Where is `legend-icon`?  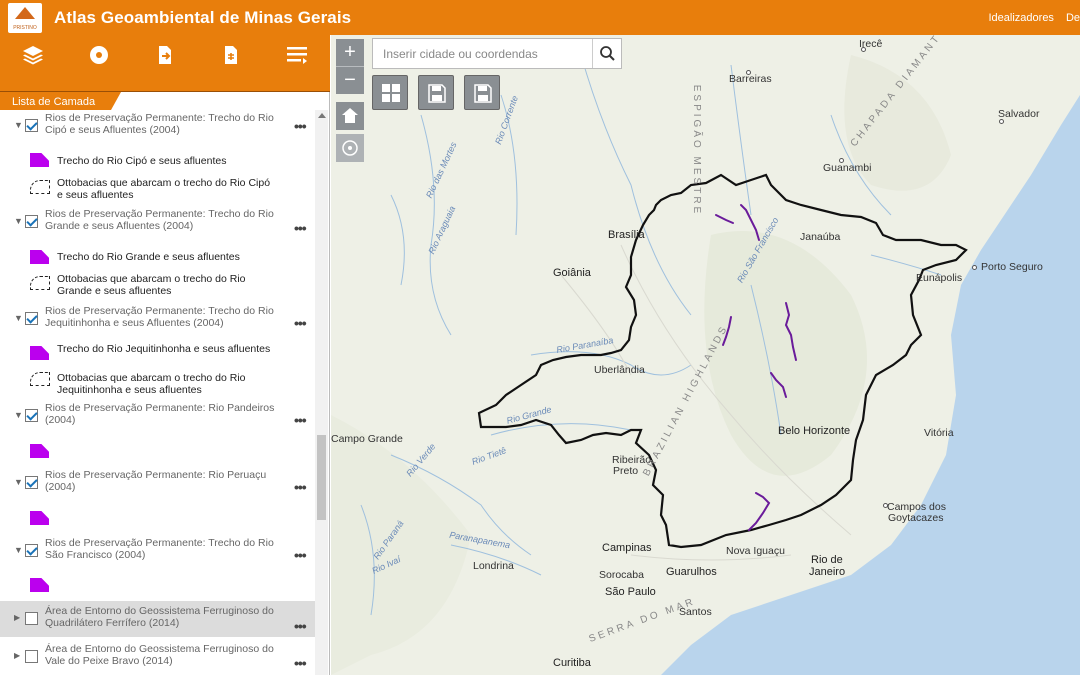
legend-icon is located at coordinates (99, 54).